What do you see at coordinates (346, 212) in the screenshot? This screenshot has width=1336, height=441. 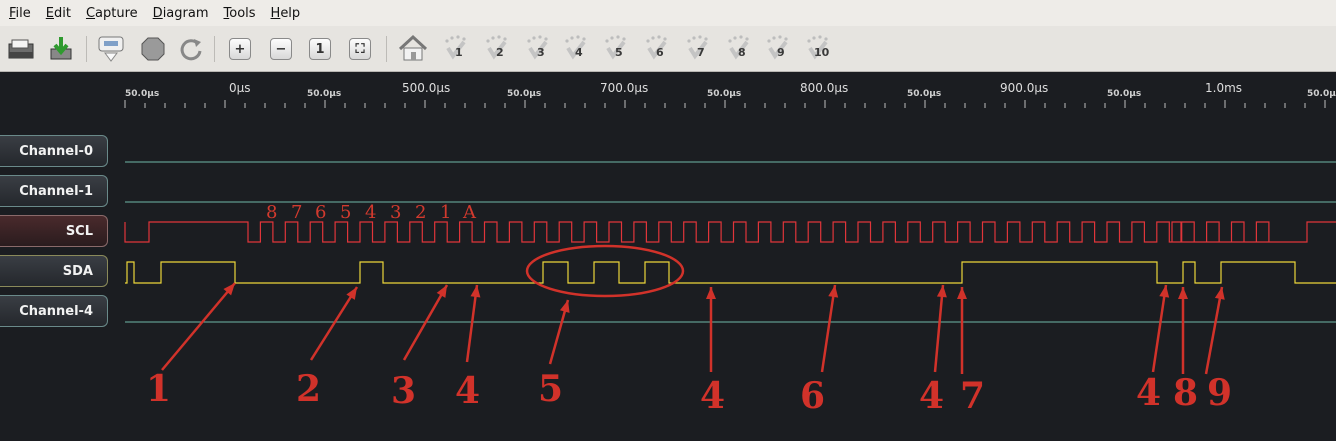 I see `bit-label: 5` at bounding box center [346, 212].